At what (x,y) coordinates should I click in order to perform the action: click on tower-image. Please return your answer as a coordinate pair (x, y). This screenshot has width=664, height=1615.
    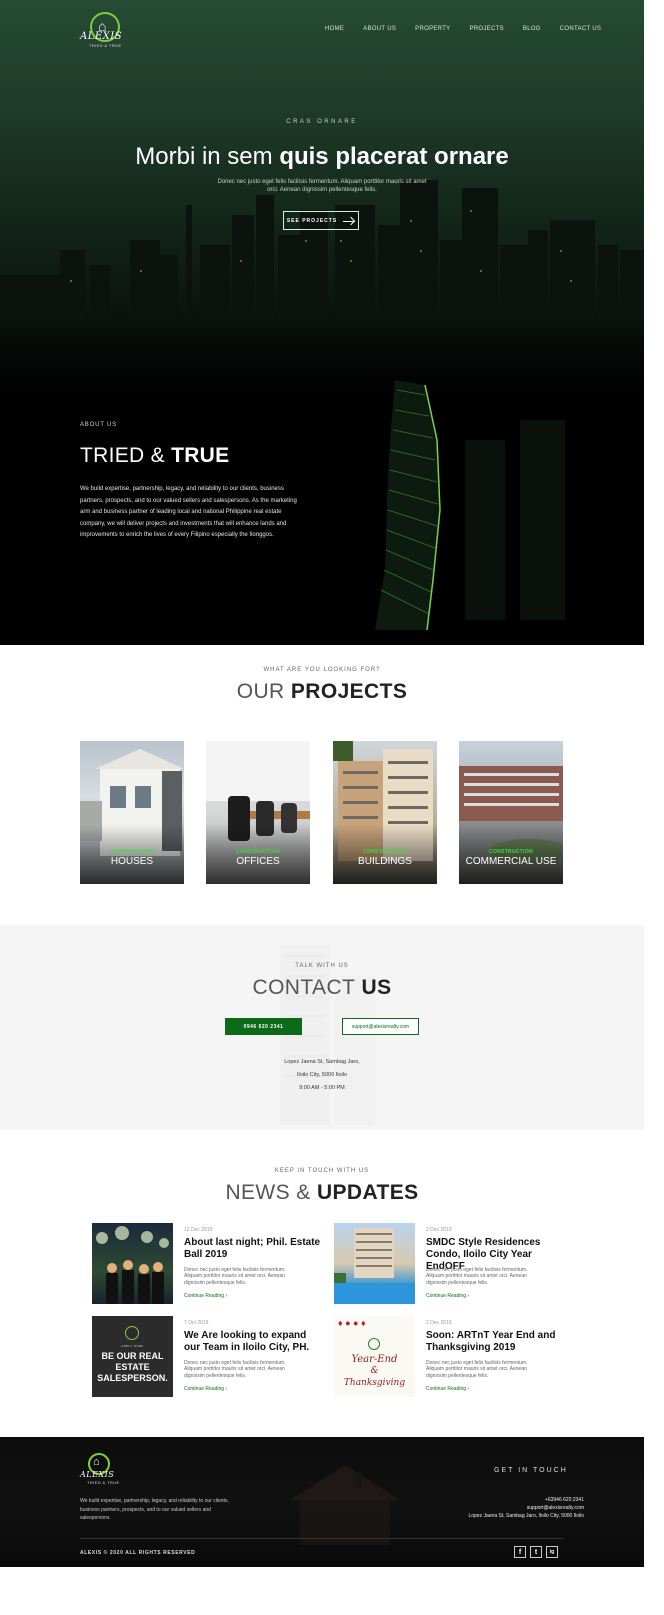
    Looking at the image, I should click on (408, 505).